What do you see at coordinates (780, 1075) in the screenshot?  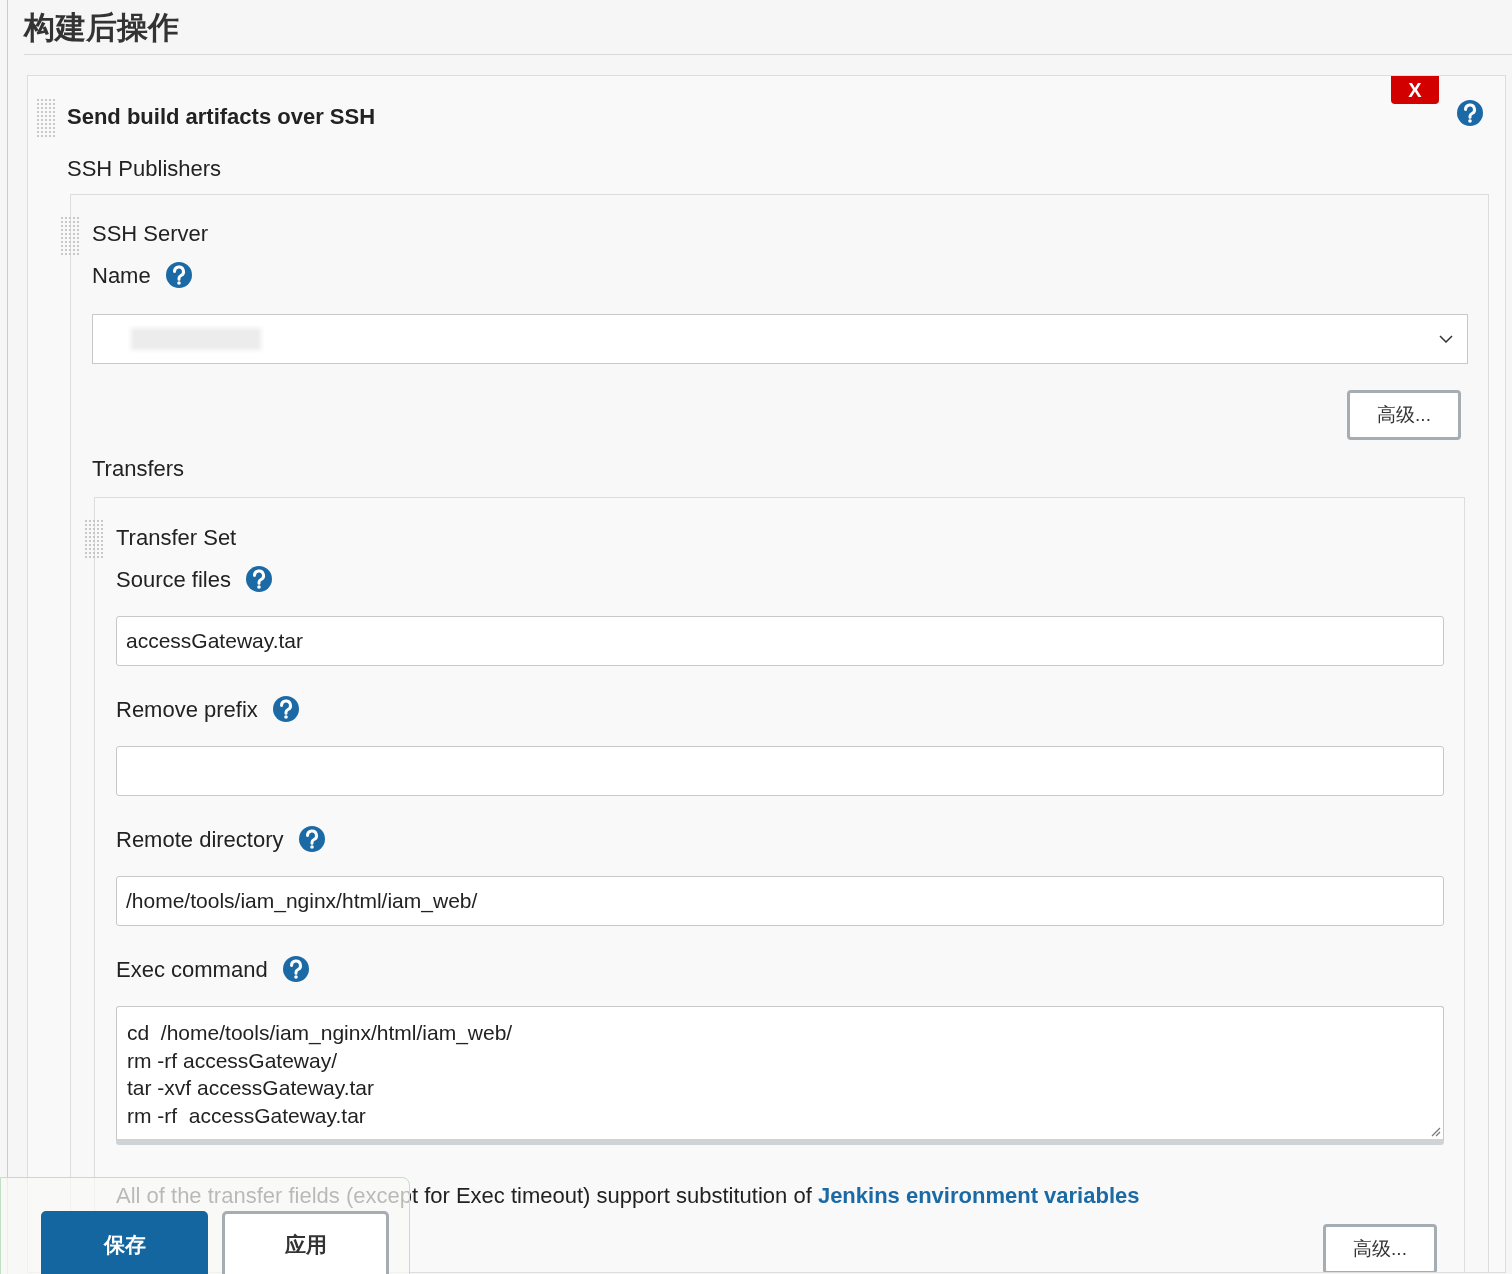 I see `exec-command-field: cd /home/tools/iam_nginx/html/iam_web/ rm -rf accessGateway/ tar -xvf accessGateway.tar rm -rf accessGateway.tar` at bounding box center [780, 1075].